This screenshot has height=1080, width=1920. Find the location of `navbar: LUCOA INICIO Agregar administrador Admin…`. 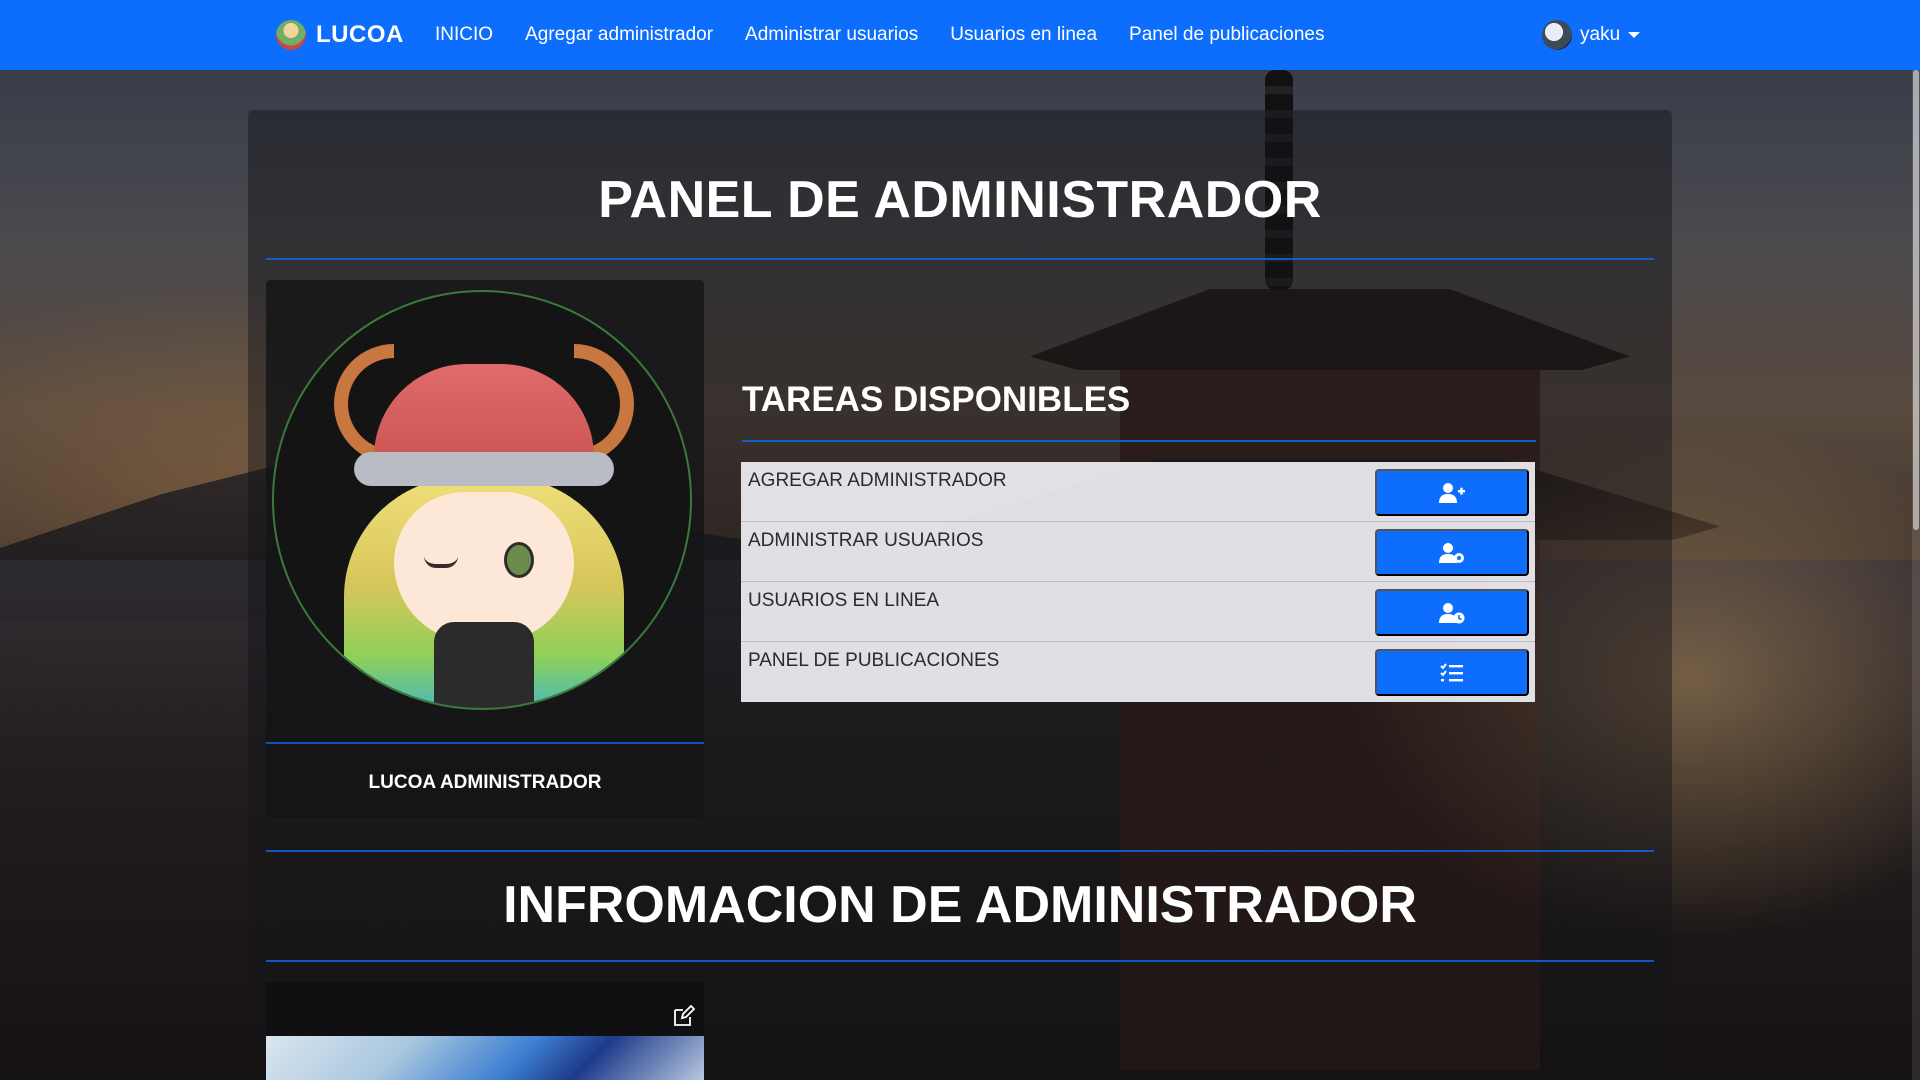

navbar: LUCOA INICIO Agregar administrador Admin… is located at coordinates (960, 35).